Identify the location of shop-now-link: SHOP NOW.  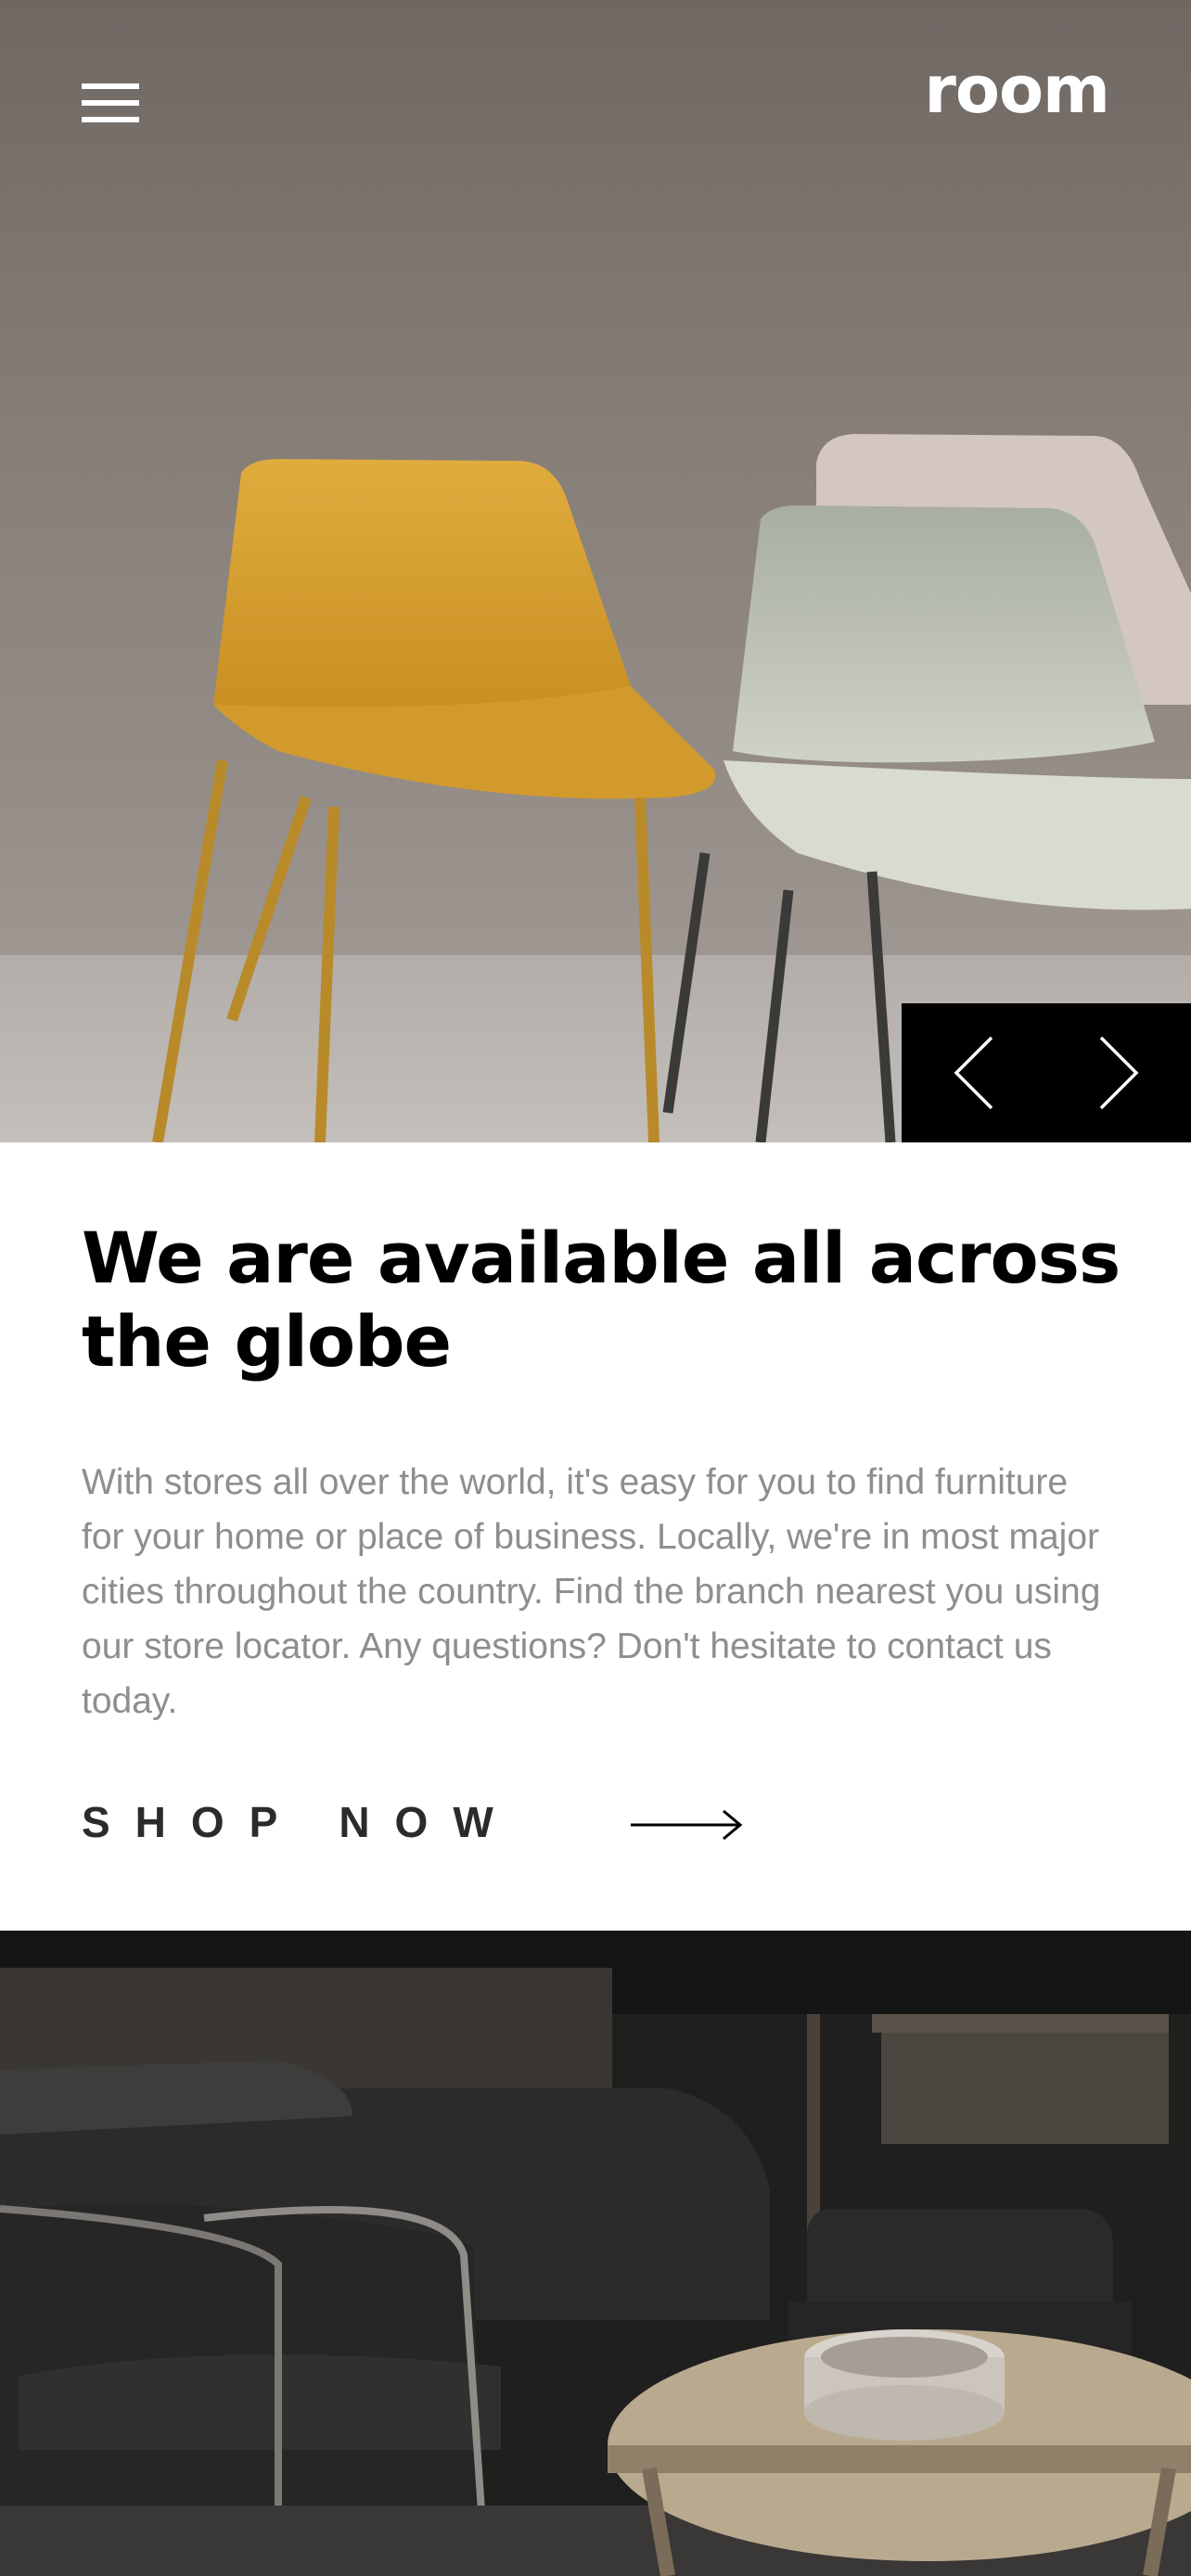
(425, 1822).